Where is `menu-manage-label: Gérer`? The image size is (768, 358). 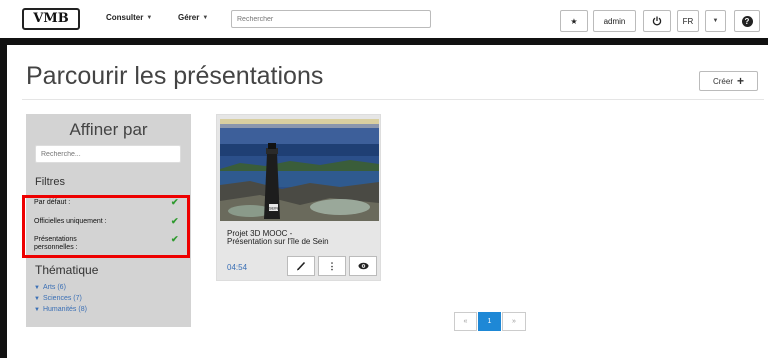
menu-manage-label: Gérer is located at coordinates (189, 17).